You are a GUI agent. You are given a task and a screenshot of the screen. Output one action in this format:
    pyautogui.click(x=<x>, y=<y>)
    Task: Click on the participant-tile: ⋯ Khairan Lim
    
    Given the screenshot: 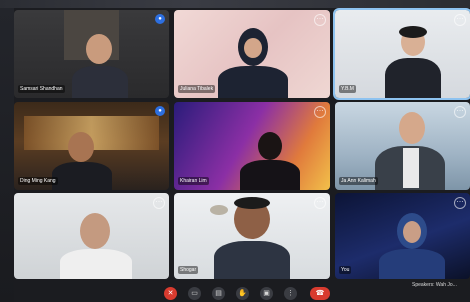 What is the action you would take?
    pyautogui.click(x=252, y=146)
    